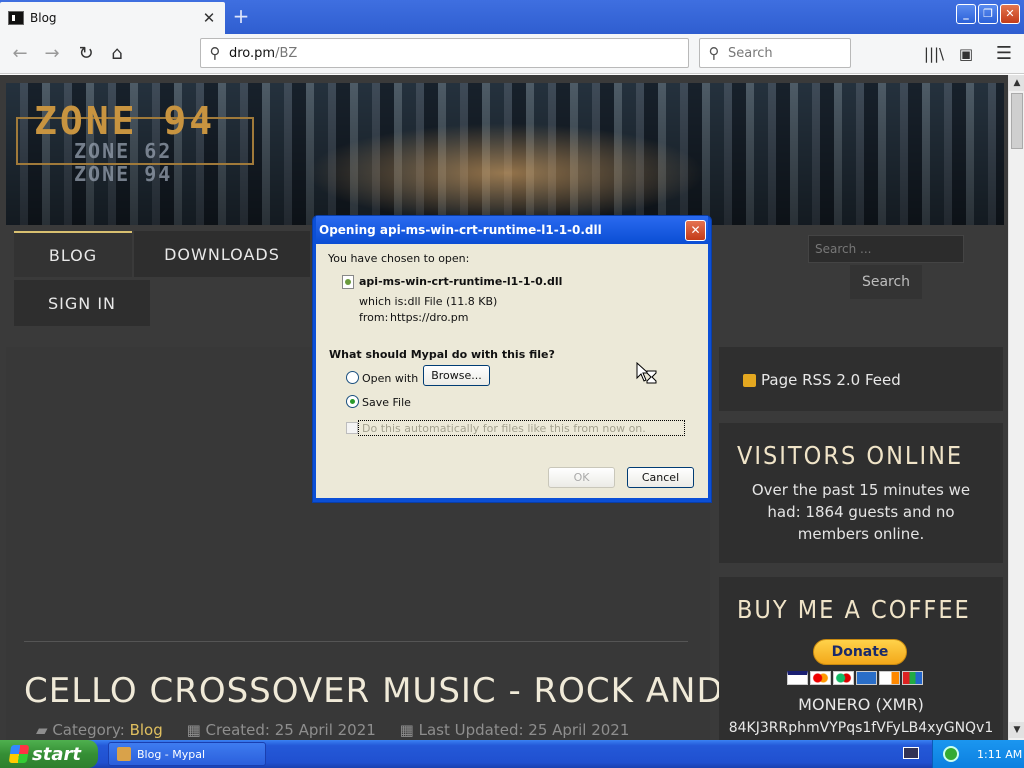 The height and width of the screenshot is (768, 1024). What do you see at coordinates (383, 301) in the screenshot?
I see `which-is-label: which is:` at bounding box center [383, 301].